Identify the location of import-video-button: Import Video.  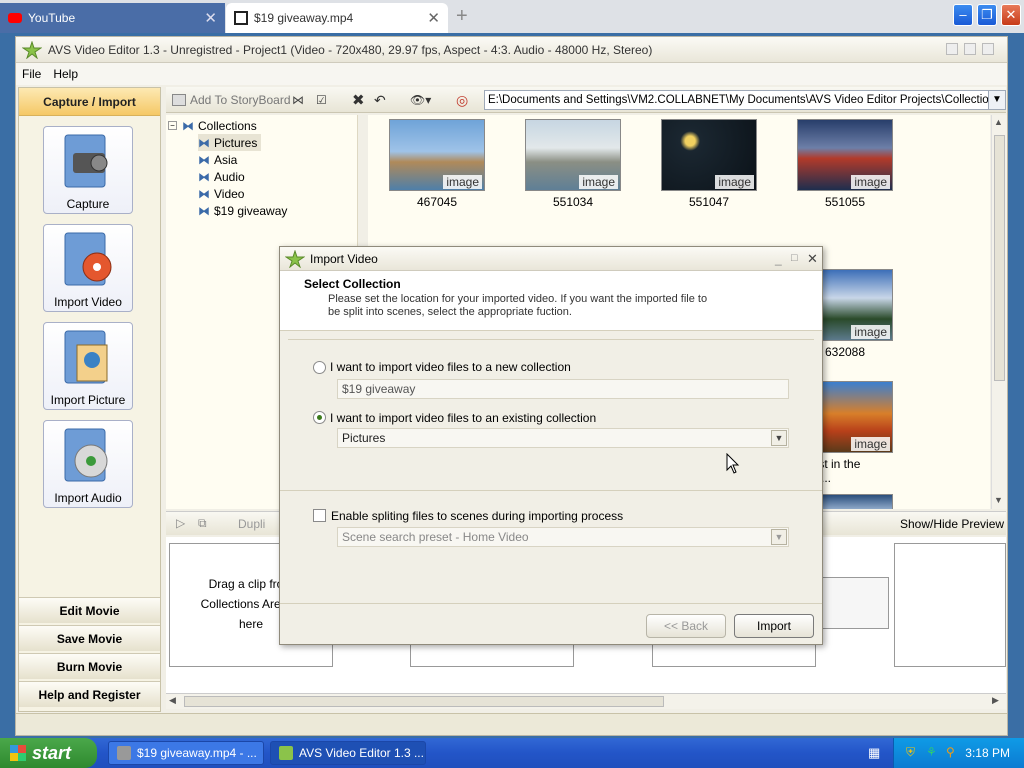
(88, 268).